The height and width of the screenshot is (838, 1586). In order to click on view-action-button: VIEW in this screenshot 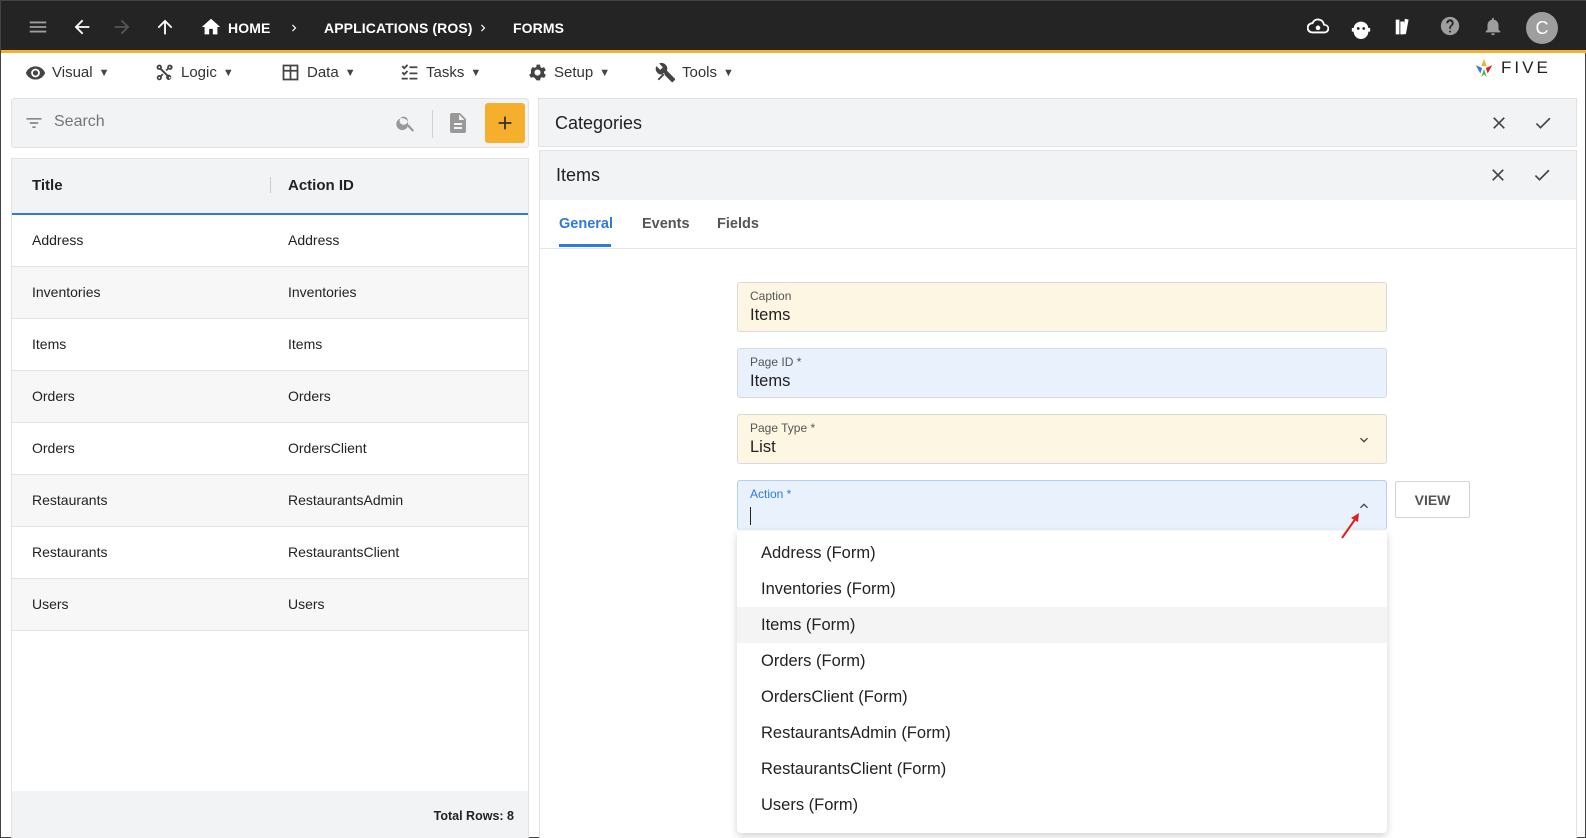, I will do `click(1432, 499)`.